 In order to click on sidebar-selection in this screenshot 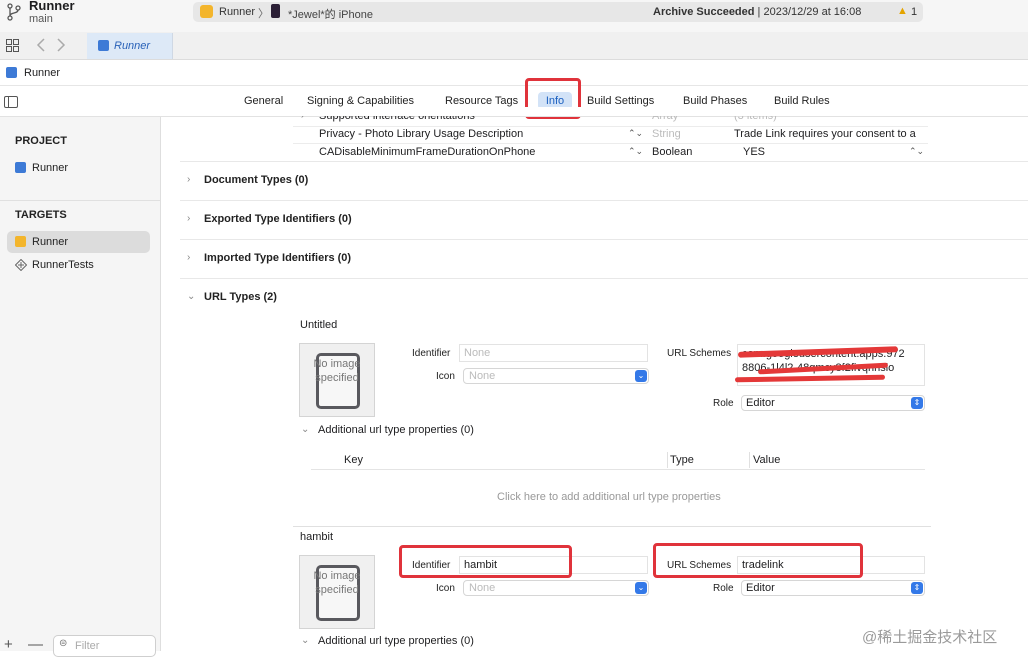, I will do `click(78, 242)`.